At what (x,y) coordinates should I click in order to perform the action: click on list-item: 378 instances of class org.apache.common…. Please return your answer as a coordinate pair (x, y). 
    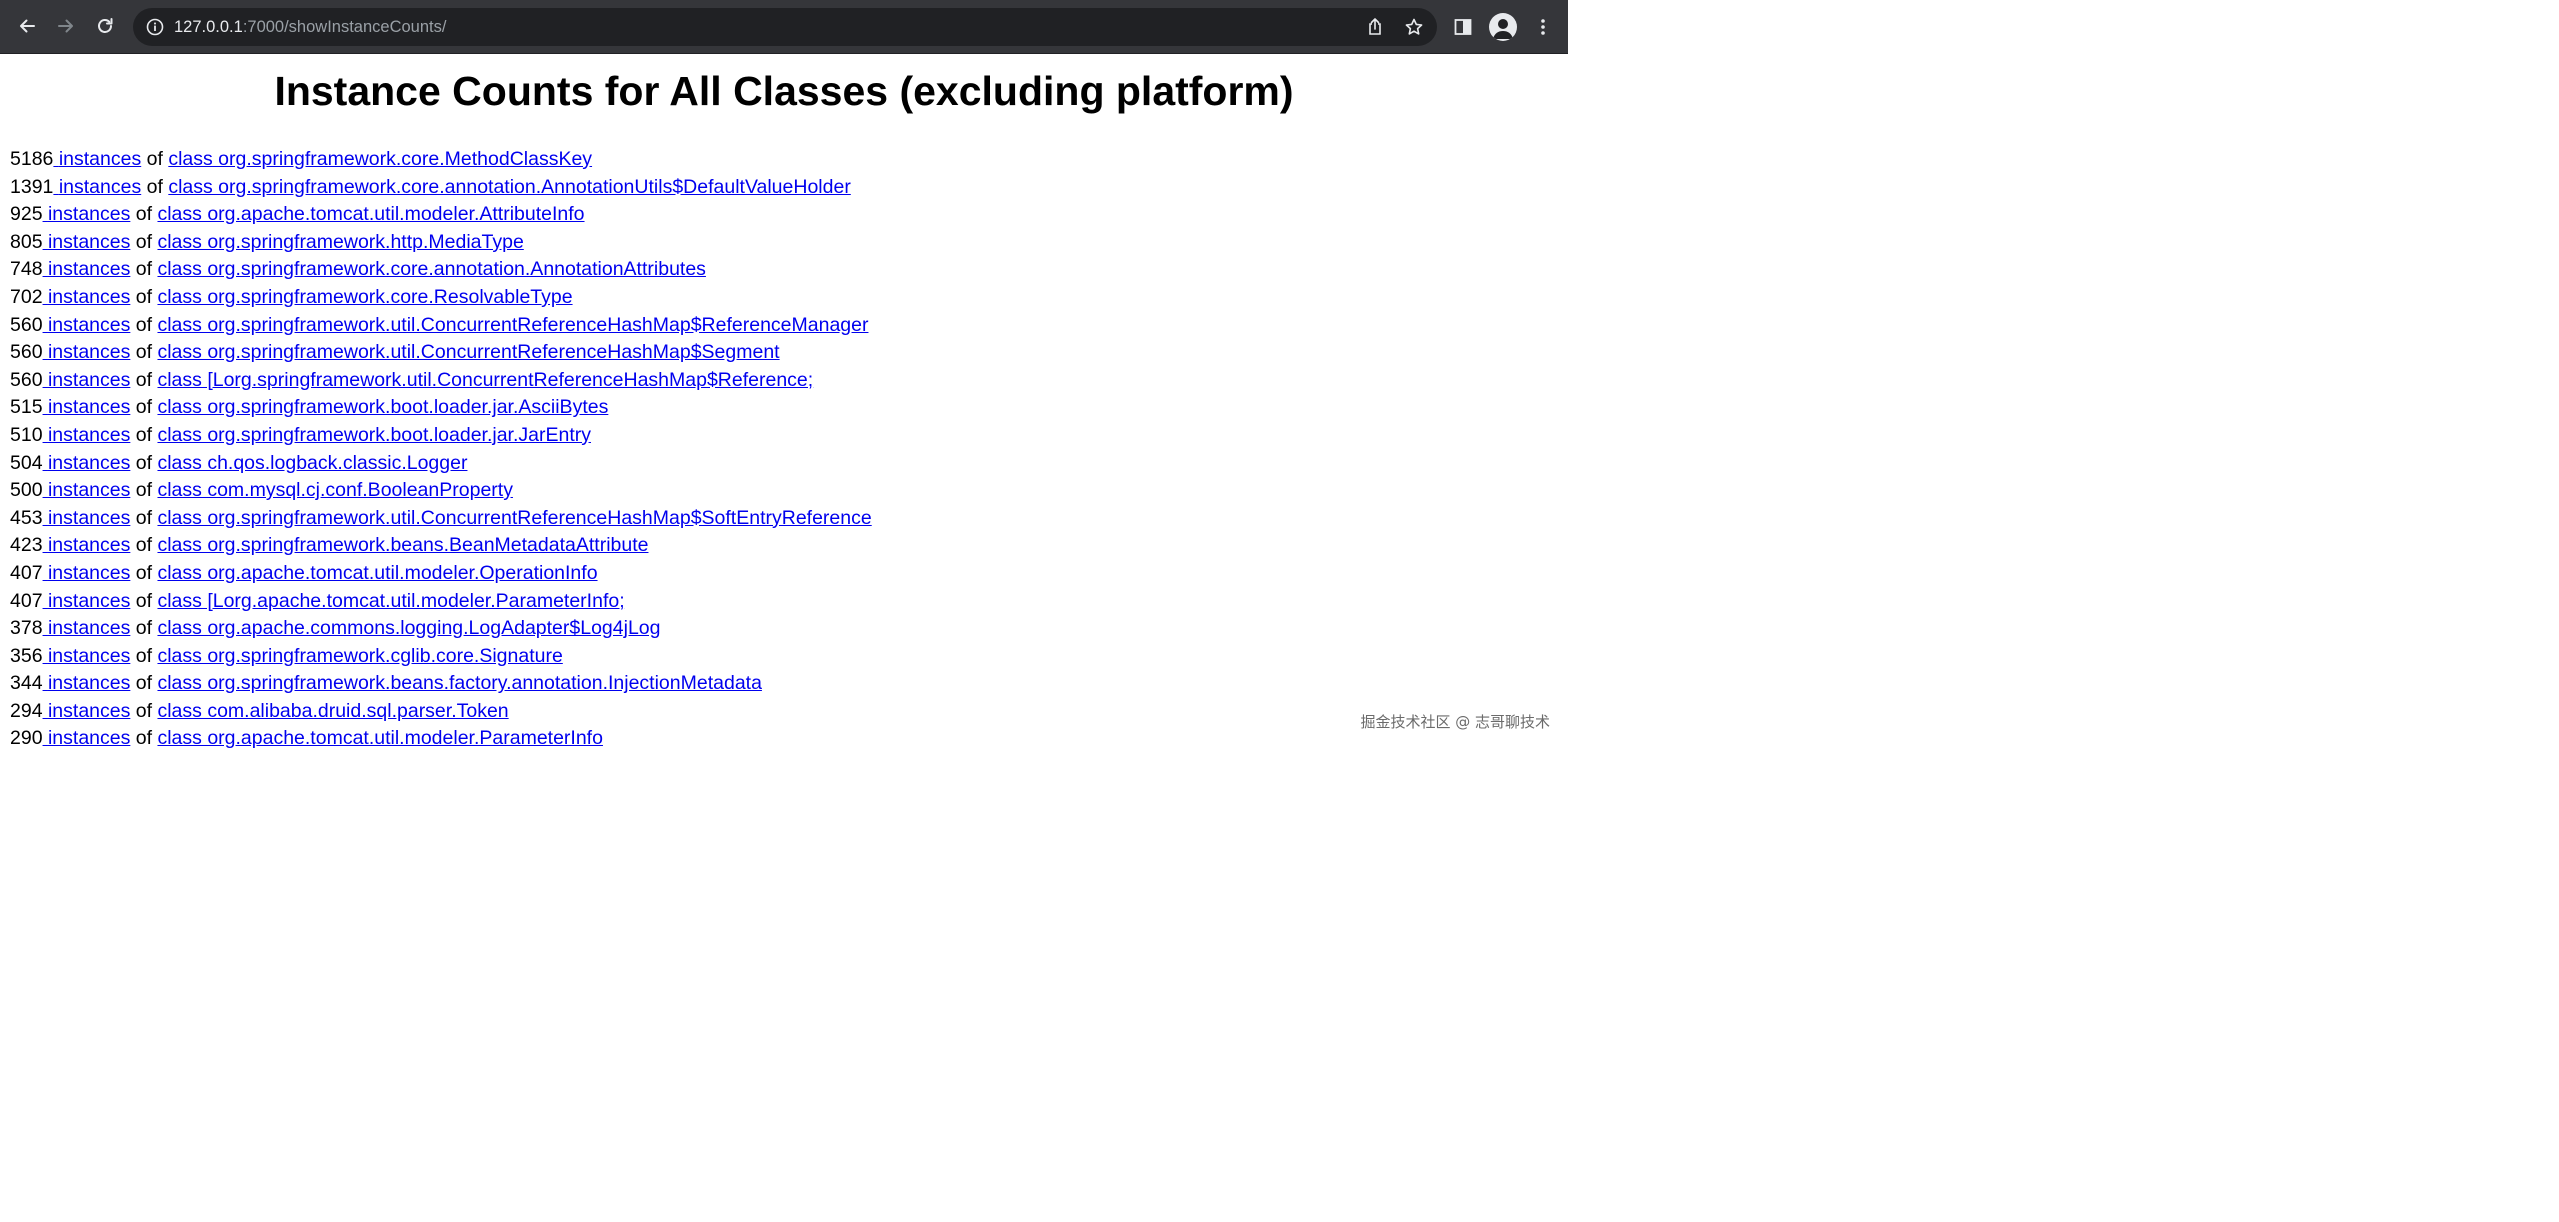
    Looking at the image, I should click on (441, 629).